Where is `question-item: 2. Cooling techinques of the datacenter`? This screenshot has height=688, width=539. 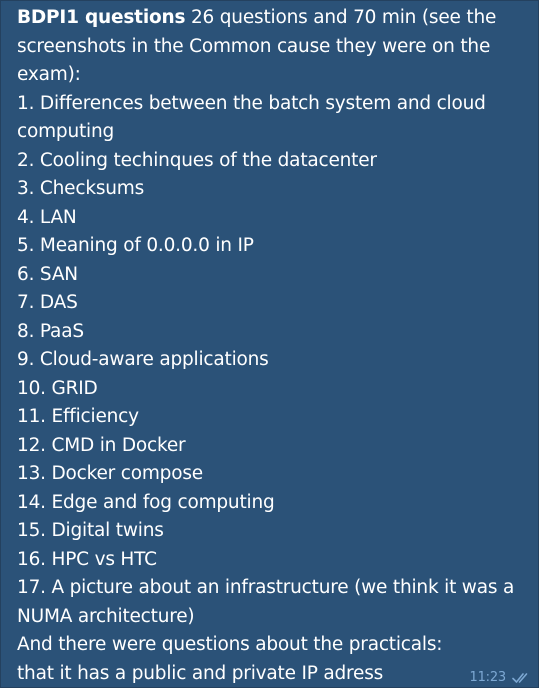
question-item: 2. Cooling techinques of the datacenter is located at coordinates (197, 160).